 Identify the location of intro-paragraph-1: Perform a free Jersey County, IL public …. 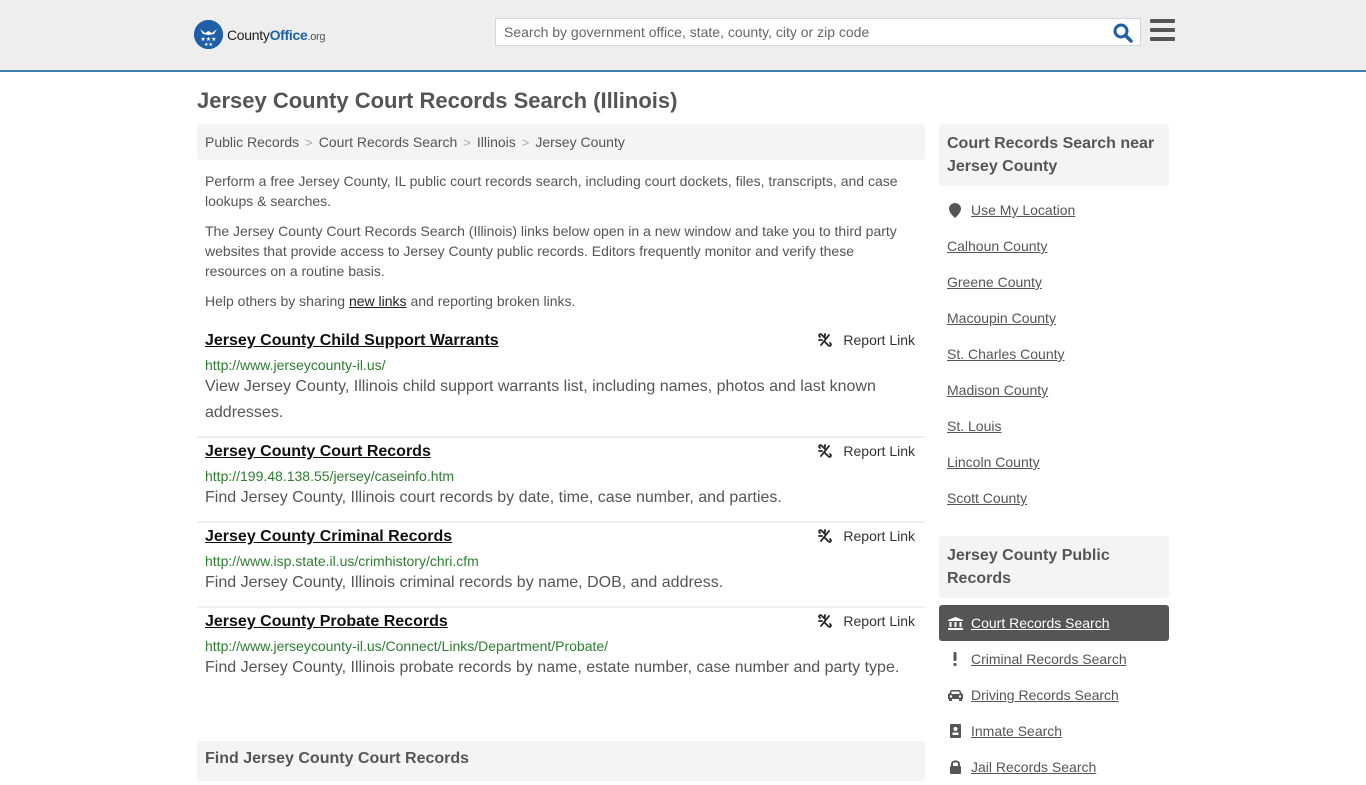
(551, 191).